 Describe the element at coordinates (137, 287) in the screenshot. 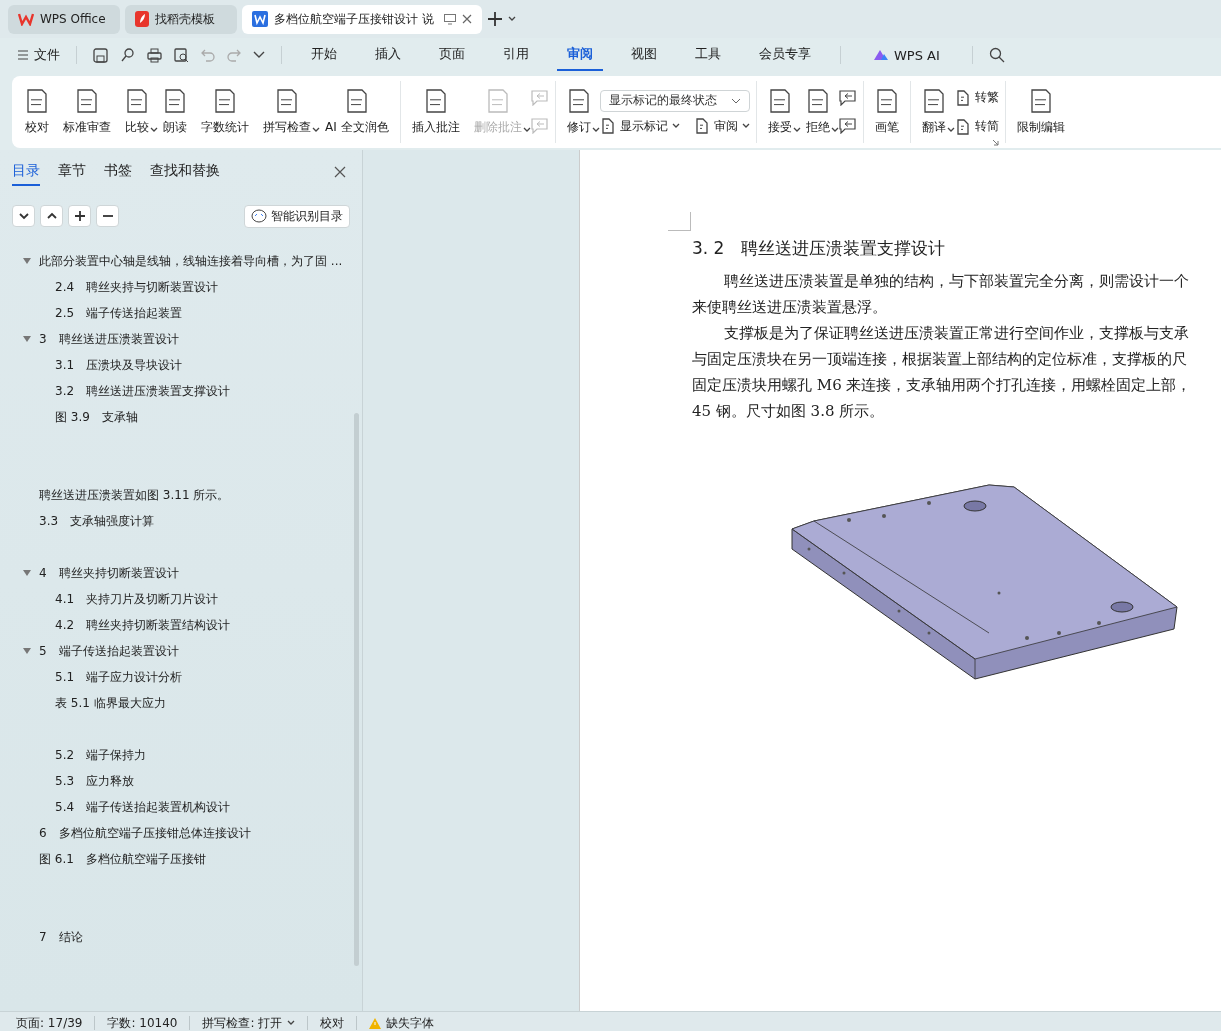

I see `toc-item: 2.4 聘丝夹持与切断装置设计` at that location.